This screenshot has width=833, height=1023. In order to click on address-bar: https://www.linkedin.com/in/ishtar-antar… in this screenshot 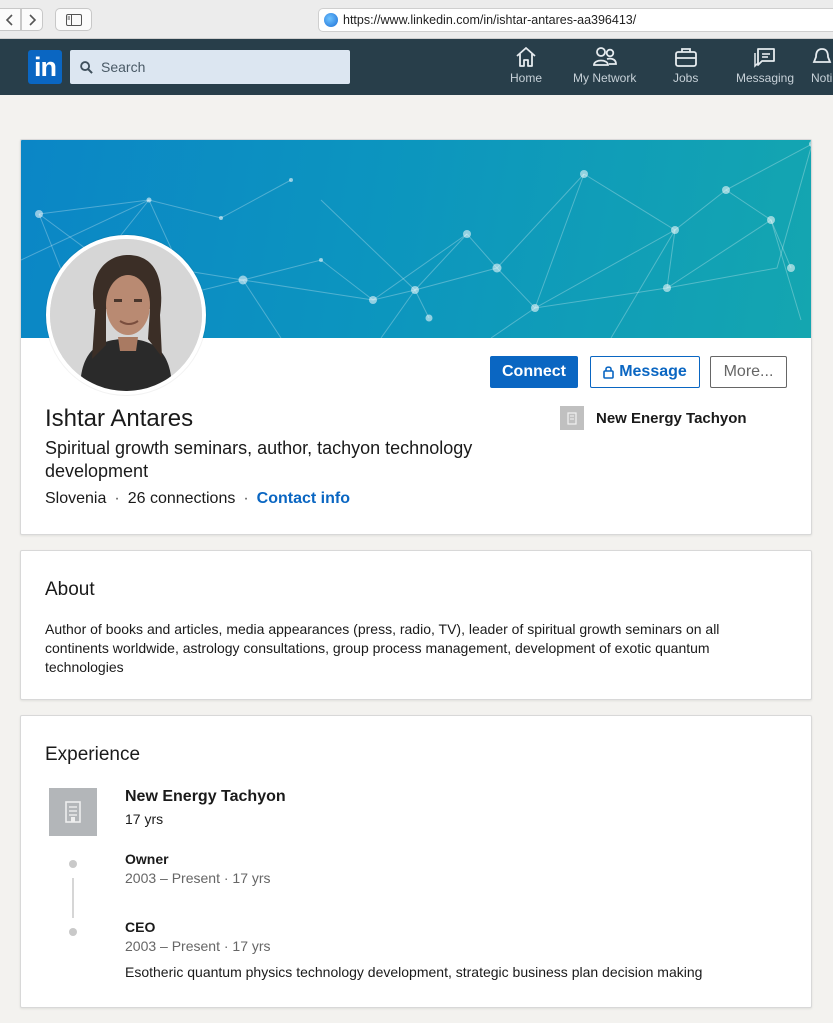, I will do `click(575, 20)`.